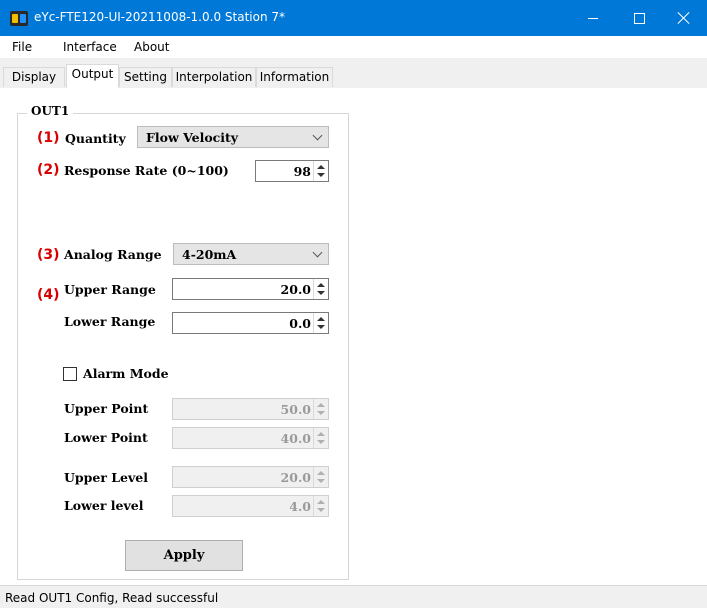  I want to click on upper-range-label: Upper Range, so click(110, 289).